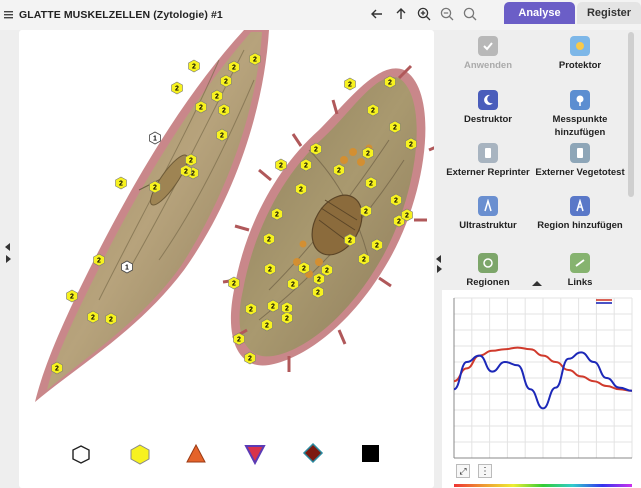  Describe the element at coordinates (8, 14) in the screenshot. I see `hamburger-icon` at that location.